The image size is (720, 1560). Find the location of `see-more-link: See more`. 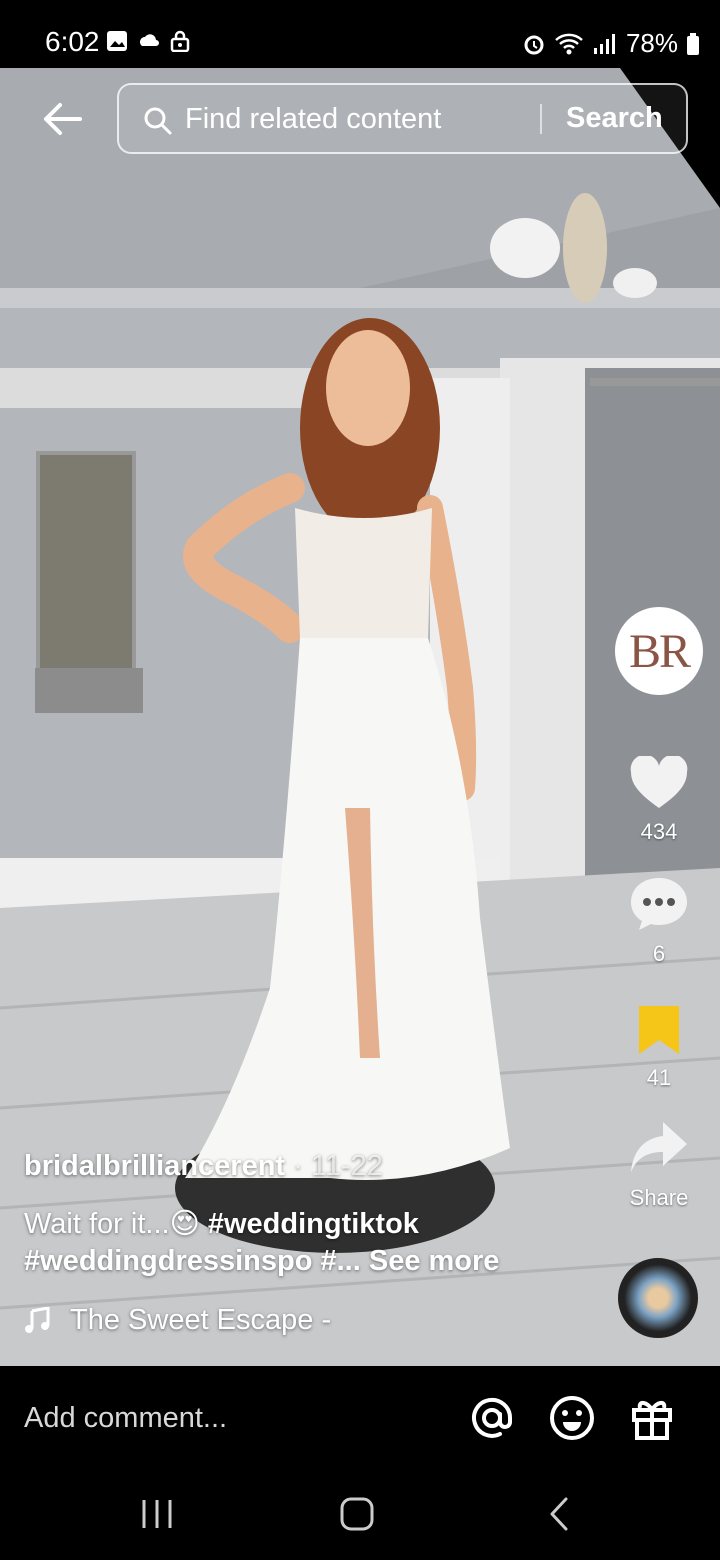

see-more-link: See more is located at coordinates (430, 1261).